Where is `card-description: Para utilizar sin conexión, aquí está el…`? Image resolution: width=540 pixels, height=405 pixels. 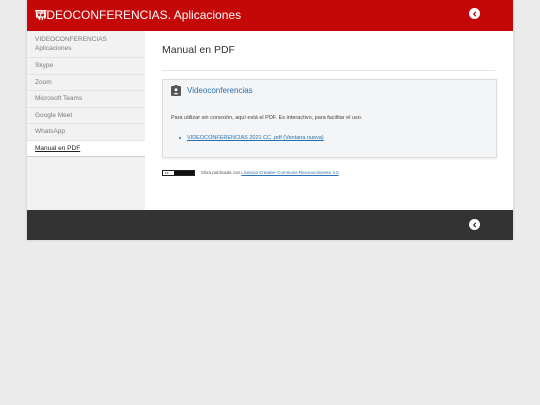 card-description: Para utilizar sin conexión, aquí está el… is located at coordinates (267, 118).